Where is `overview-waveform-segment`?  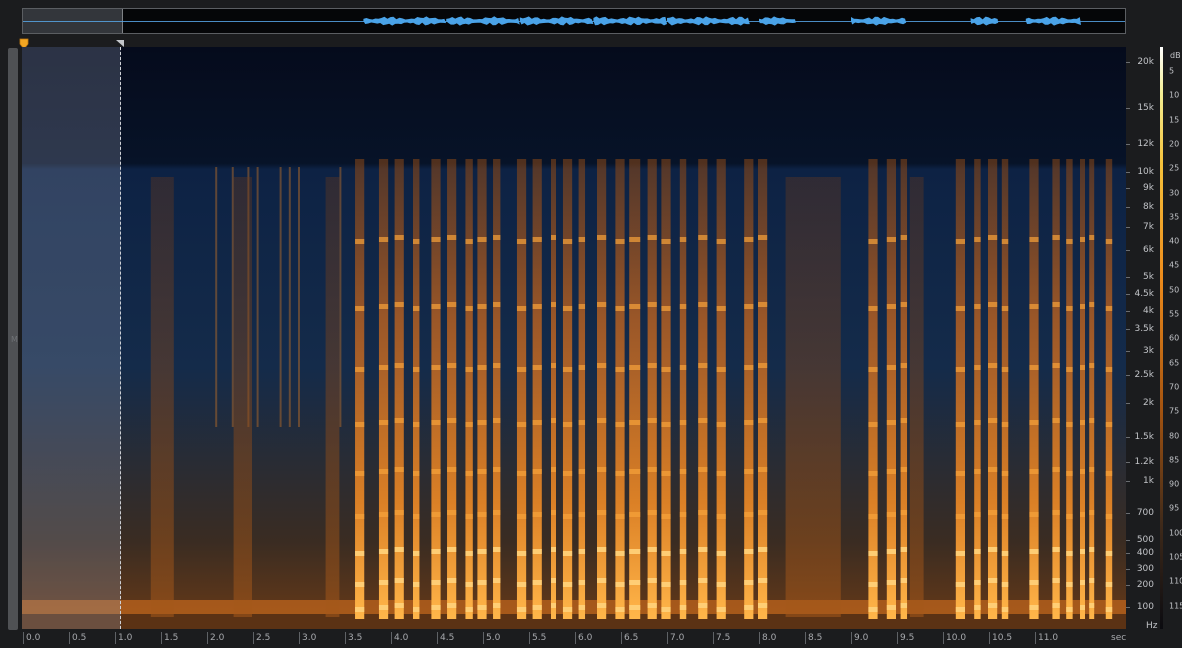
overview-waveform-segment is located at coordinates (630, 21).